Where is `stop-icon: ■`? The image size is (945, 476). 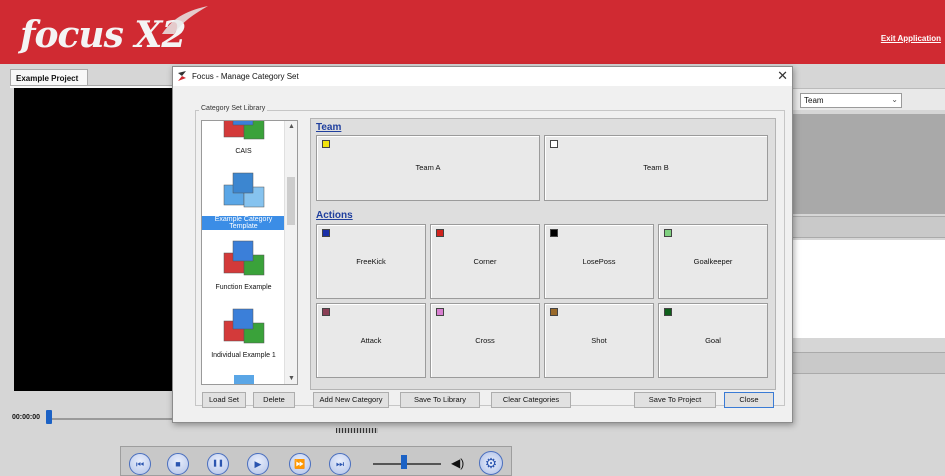
stop-icon: ■ is located at coordinates (178, 464).